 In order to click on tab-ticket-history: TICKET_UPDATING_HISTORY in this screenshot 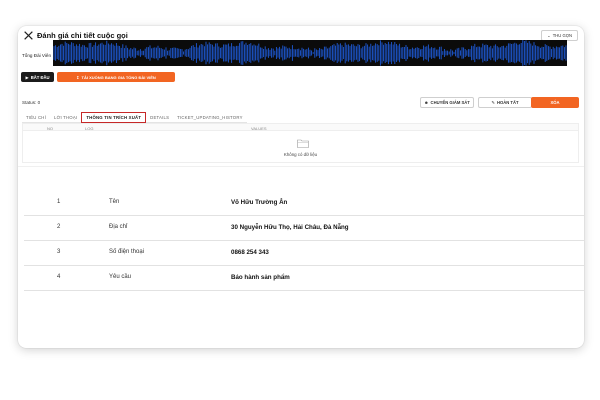, I will do `click(210, 117)`.